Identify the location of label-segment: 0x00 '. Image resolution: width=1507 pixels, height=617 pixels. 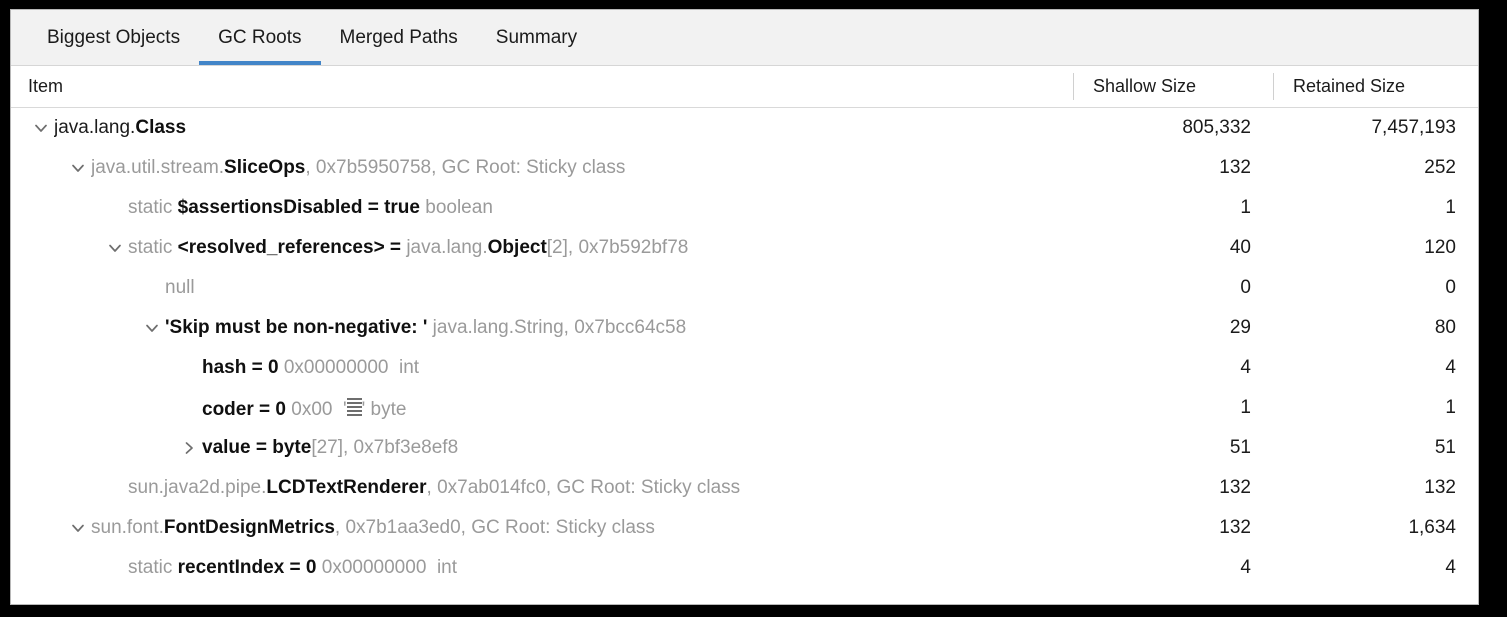
(316, 409).